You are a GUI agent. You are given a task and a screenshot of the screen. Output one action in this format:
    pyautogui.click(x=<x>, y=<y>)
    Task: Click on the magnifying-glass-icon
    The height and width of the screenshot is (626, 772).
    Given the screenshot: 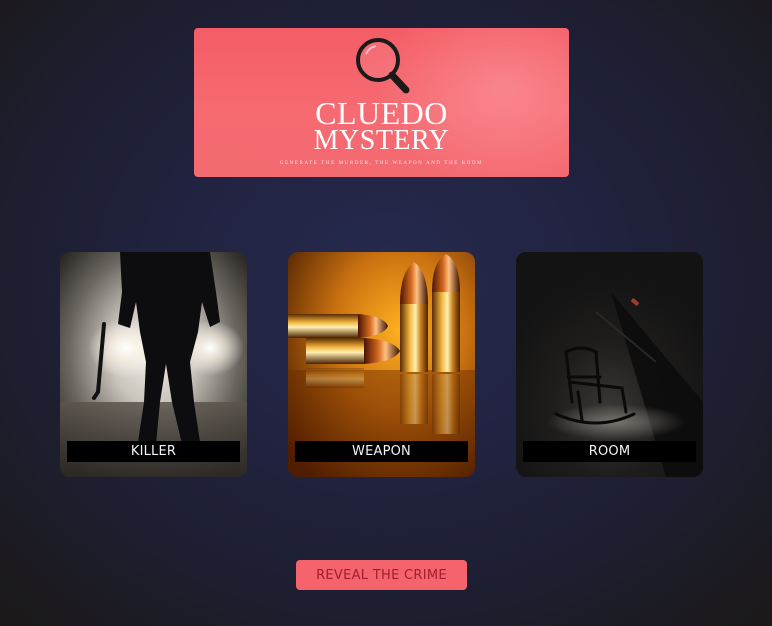 What is the action you would take?
    pyautogui.click(x=383, y=66)
    